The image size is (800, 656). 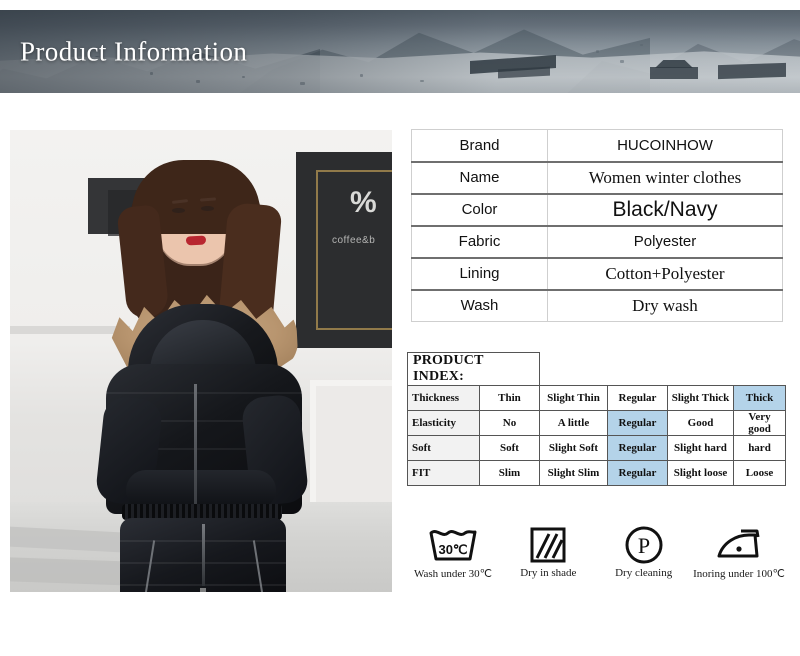 What do you see at coordinates (400, 51) in the screenshot?
I see `page-banner: Product Information` at bounding box center [400, 51].